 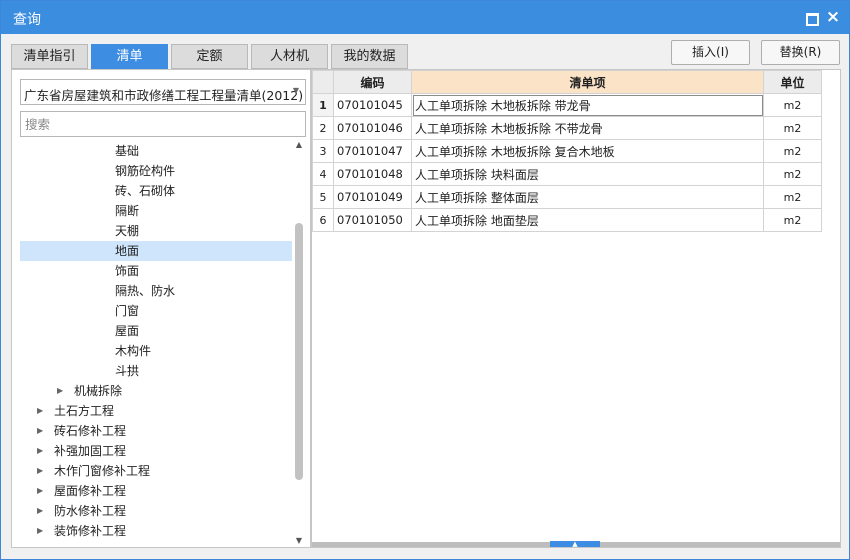 I want to click on search-input, so click(x=163, y=124).